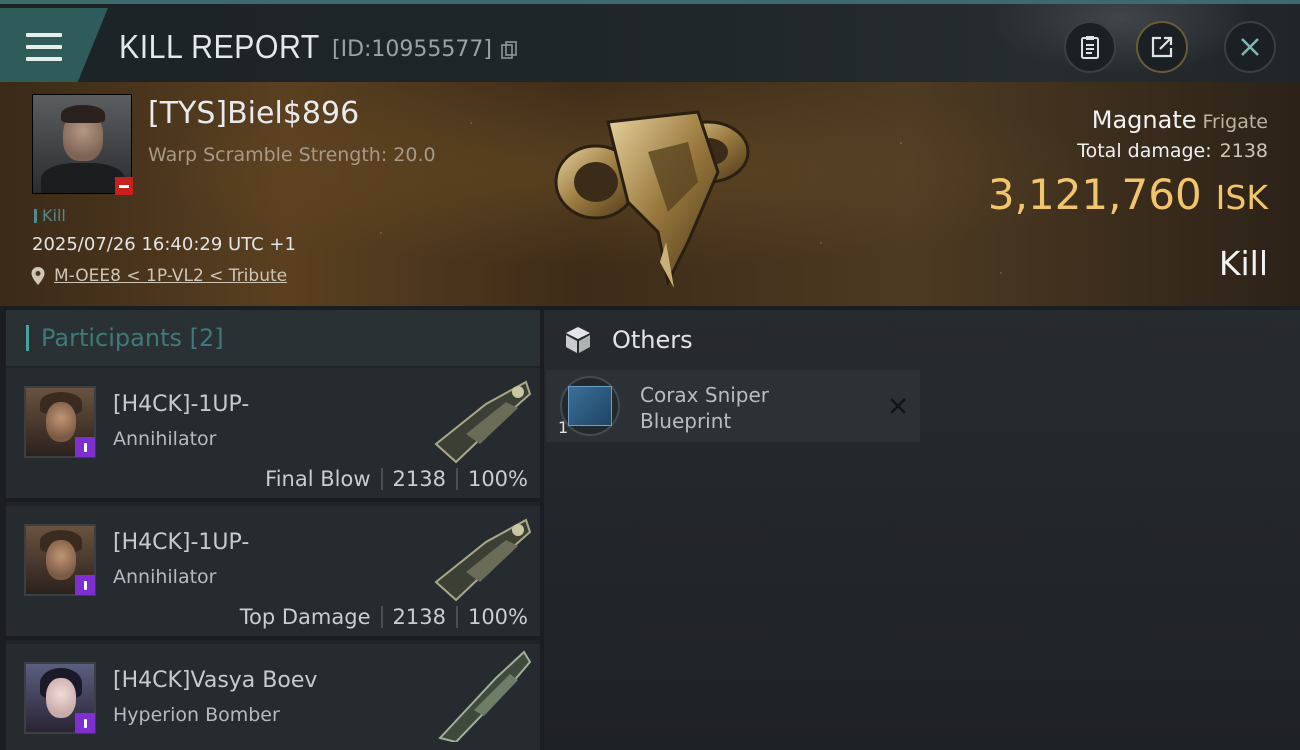 This screenshot has width=1300, height=750. Describe the element at coordinates (652, 340) in the screenshot. I see `others-title: Others` at that location.